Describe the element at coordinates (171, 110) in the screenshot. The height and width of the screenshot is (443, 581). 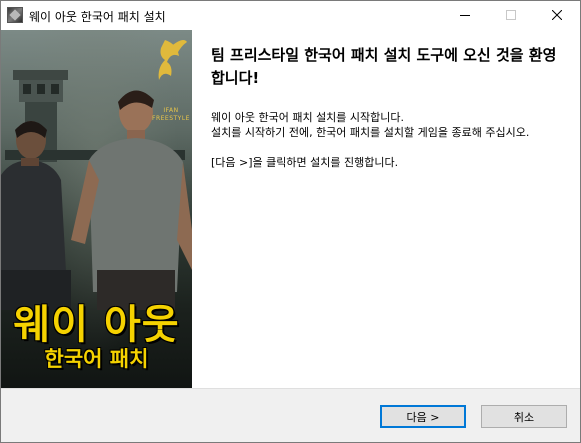
I see `logo-line-1: IFAN` at that location.